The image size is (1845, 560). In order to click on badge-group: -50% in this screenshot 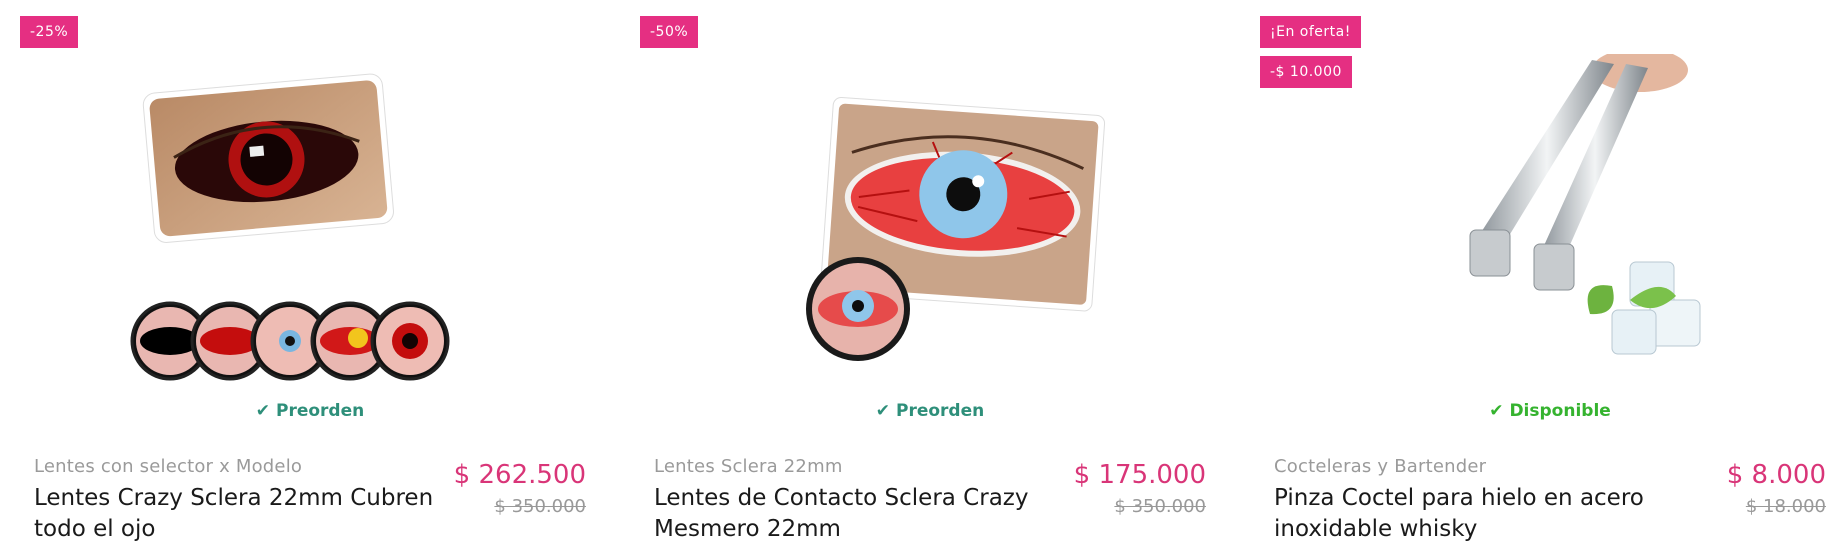, I will do `click(669, 32)`.